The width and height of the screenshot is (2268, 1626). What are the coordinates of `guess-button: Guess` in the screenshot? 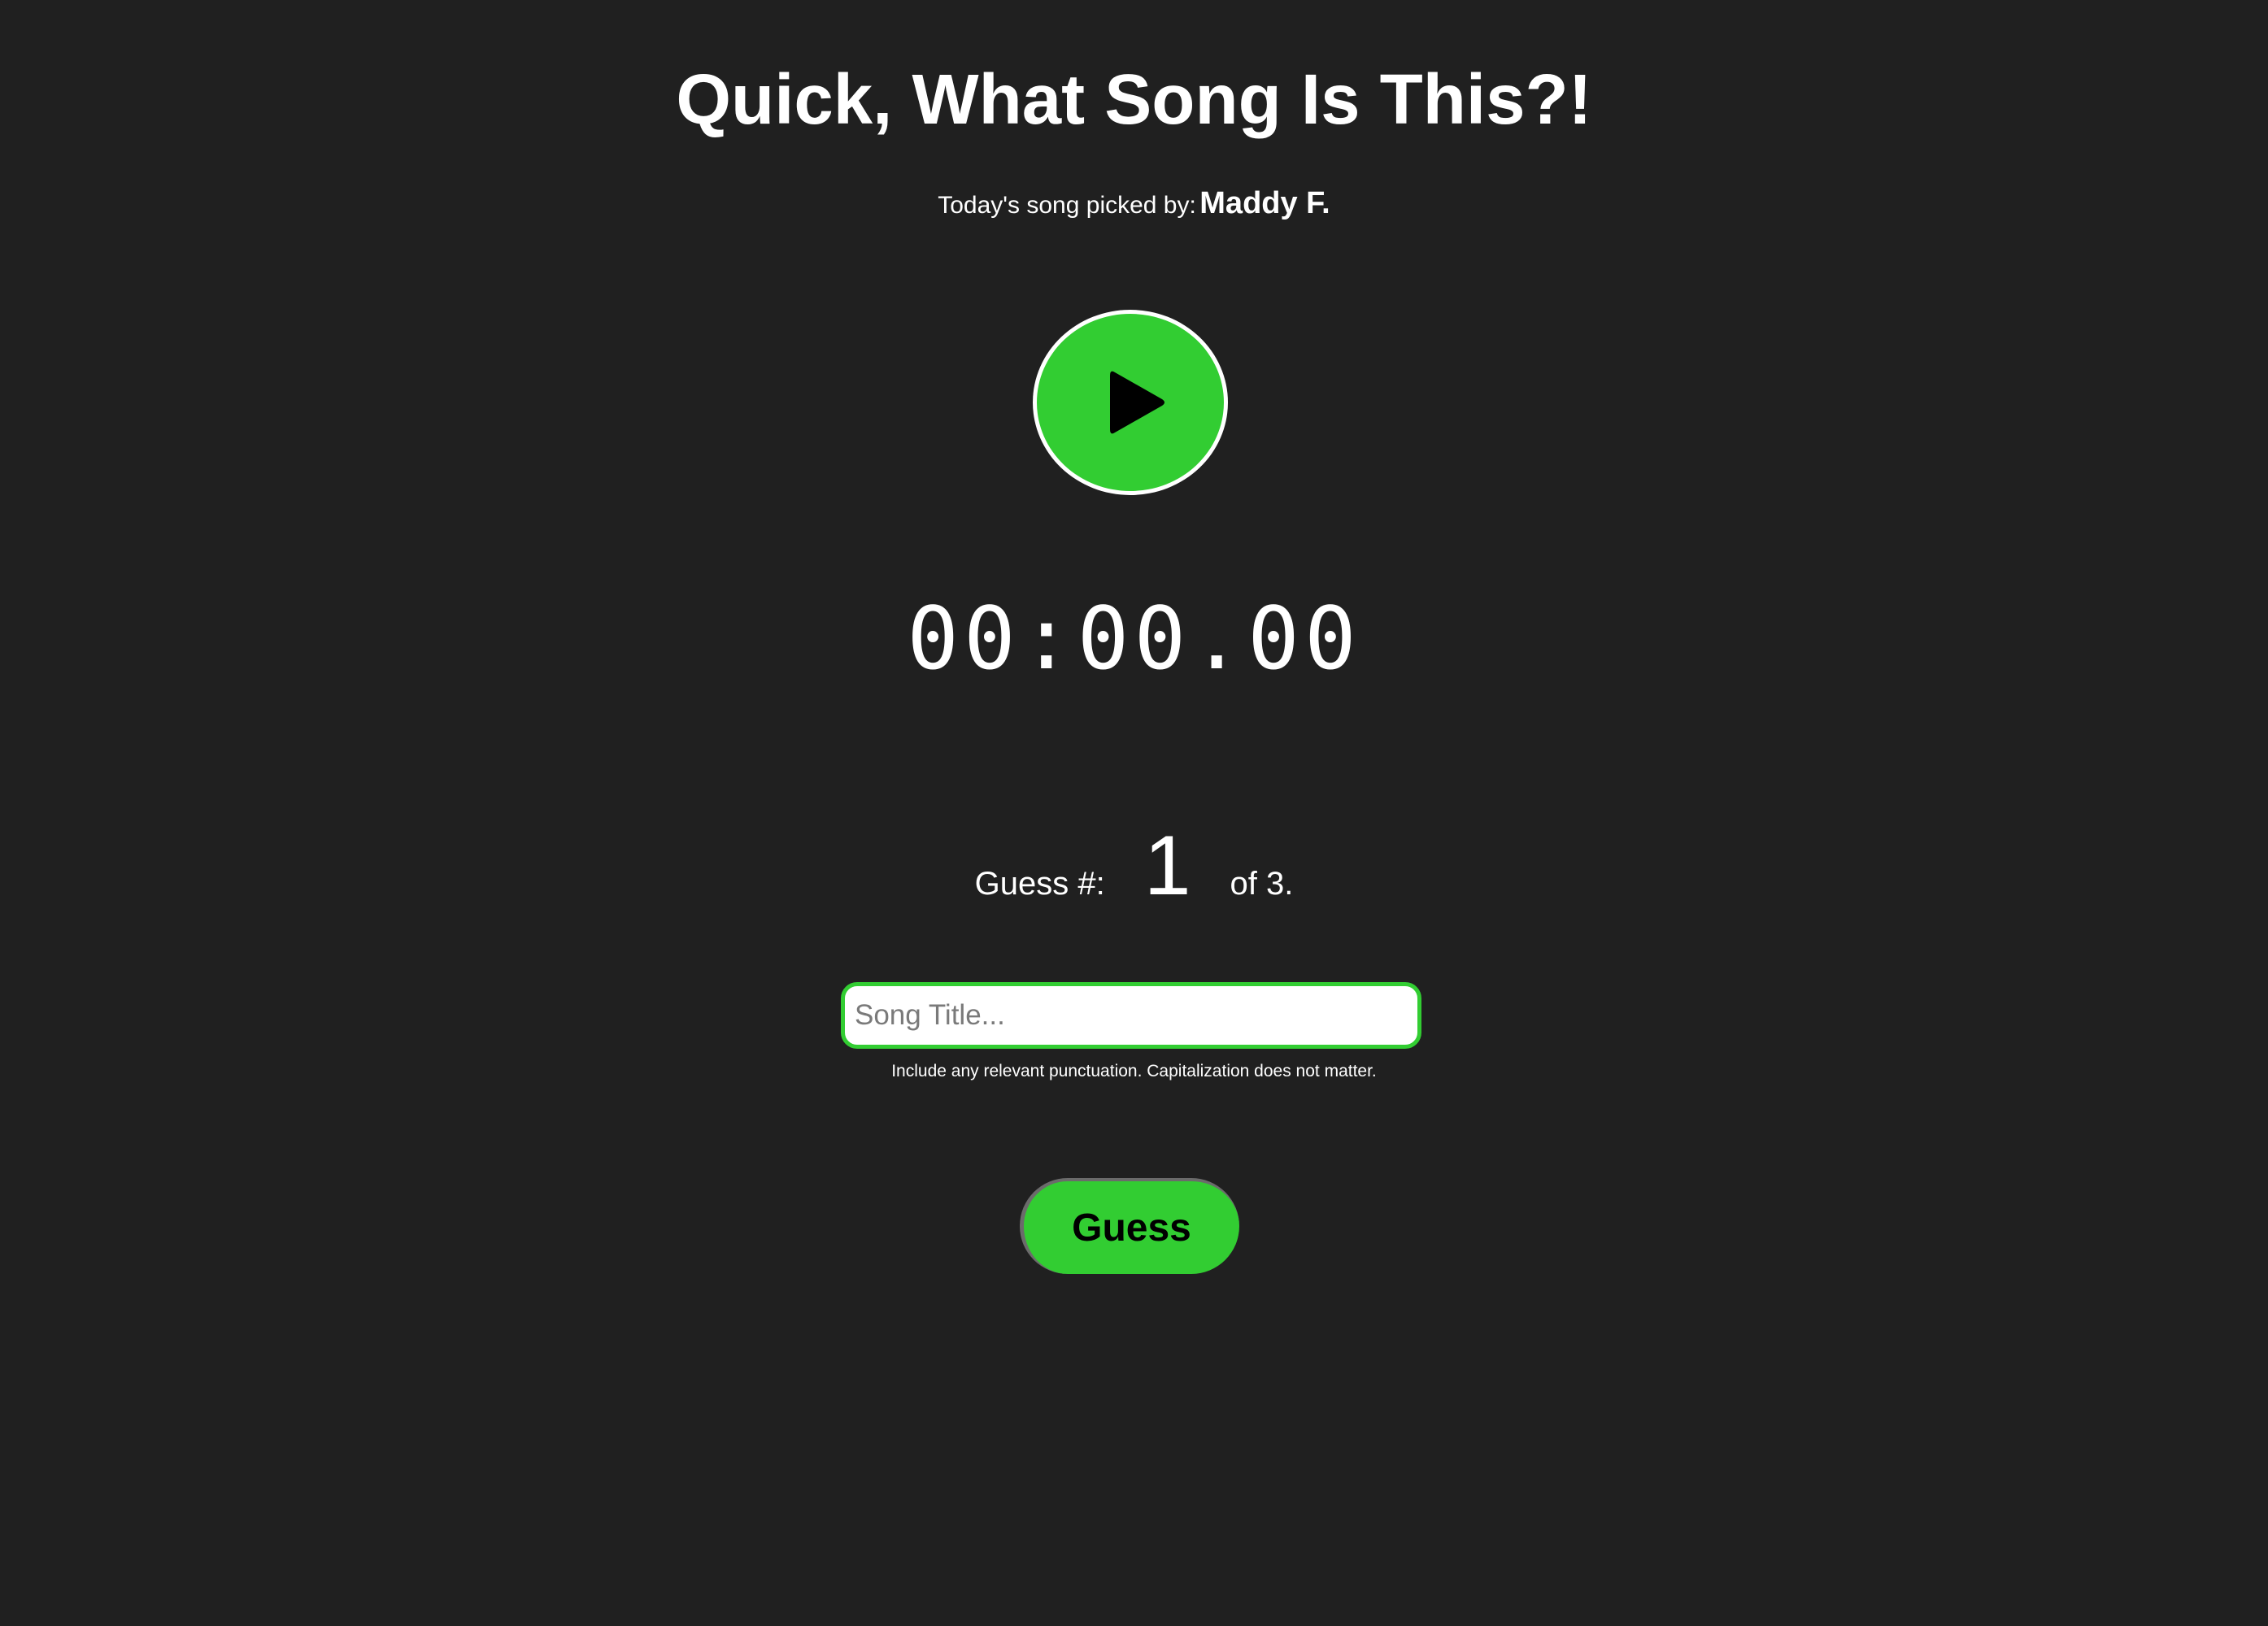 It's located at (1129, 1226).